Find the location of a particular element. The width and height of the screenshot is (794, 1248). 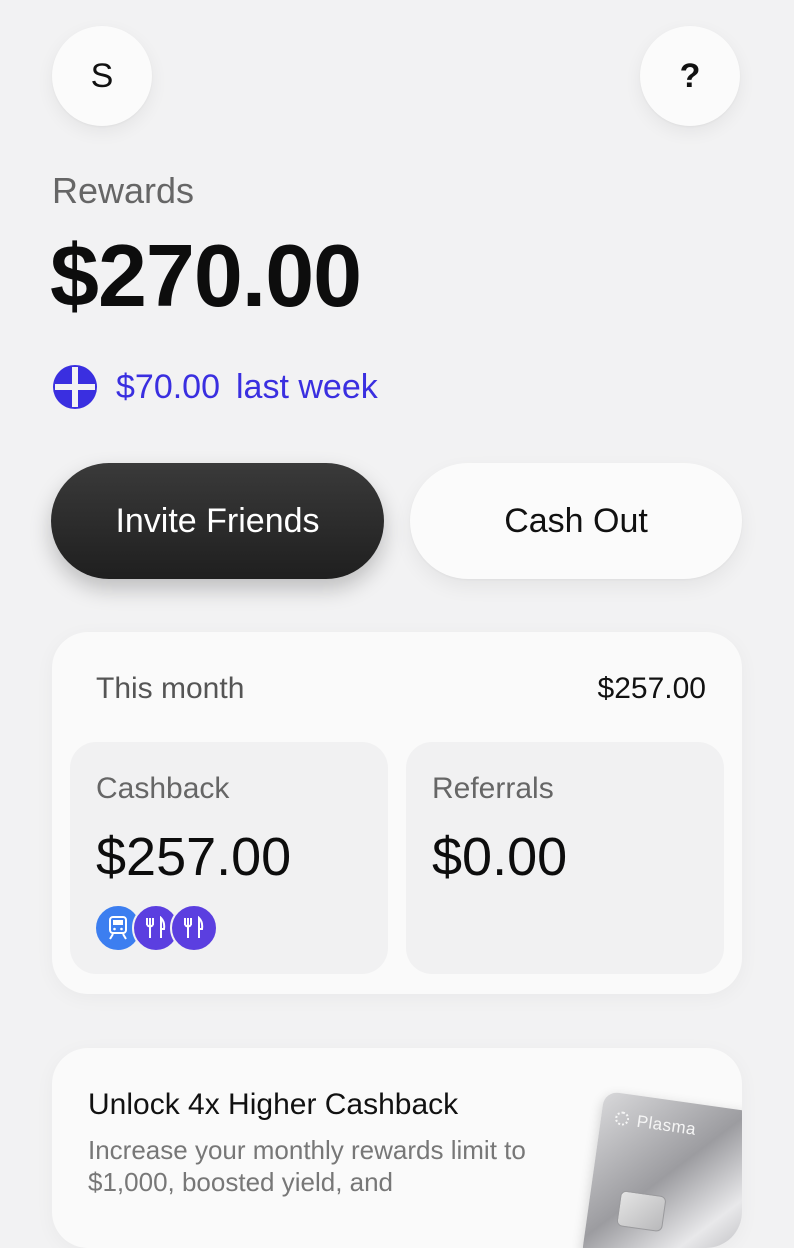

weekly-amount: $70.00 is located at coordinates (168, 386).